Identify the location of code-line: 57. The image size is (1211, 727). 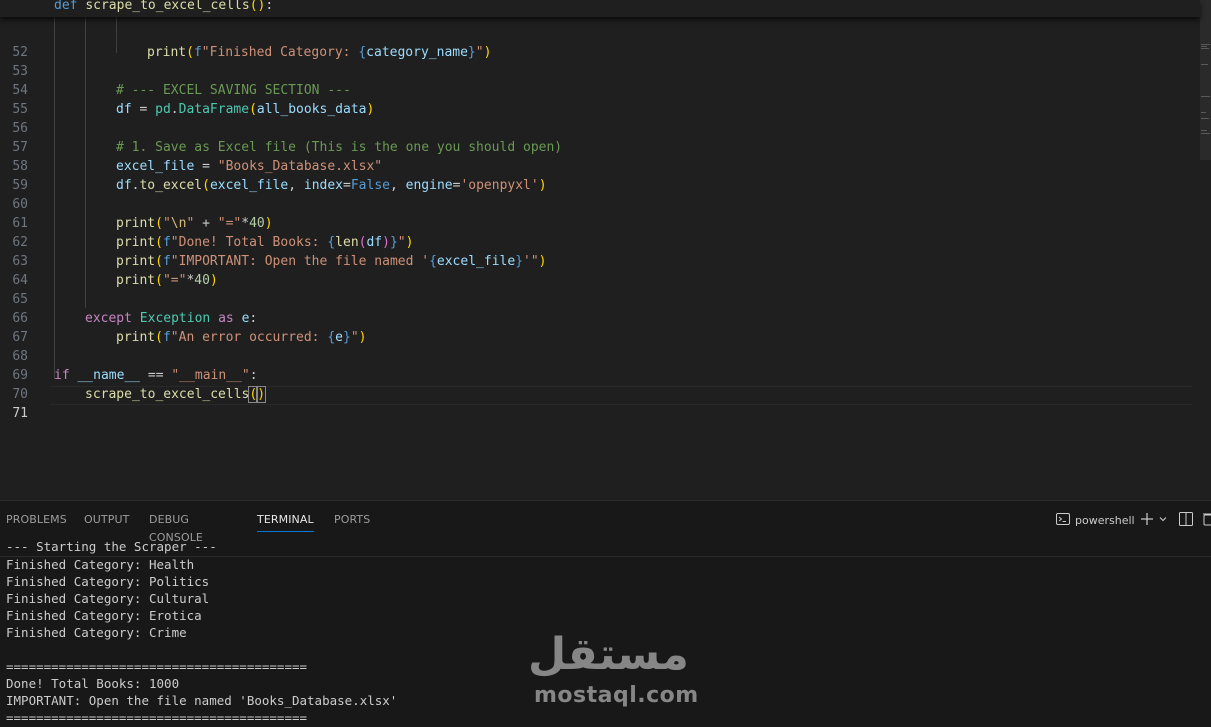
(597, 137).